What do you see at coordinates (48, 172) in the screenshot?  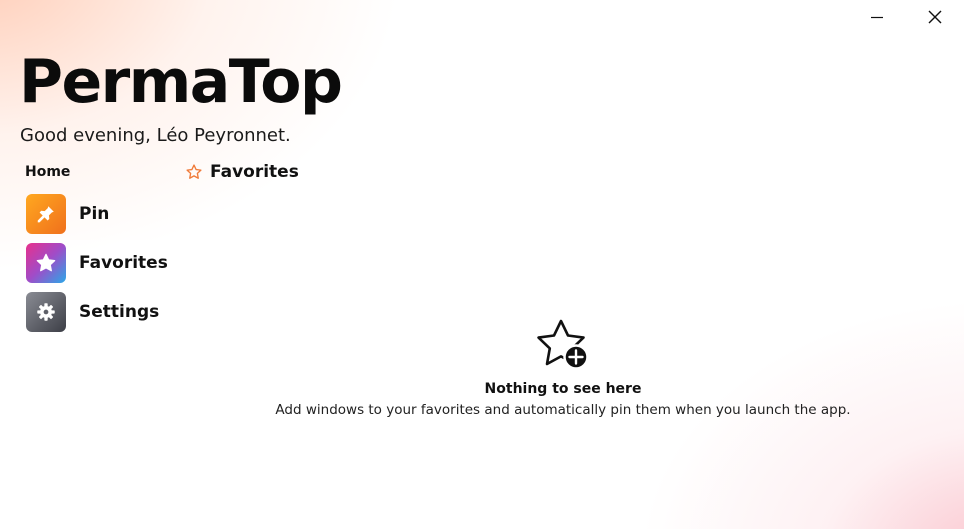 I see `sidebar-heading: Home` at bounding box center [48, 172].